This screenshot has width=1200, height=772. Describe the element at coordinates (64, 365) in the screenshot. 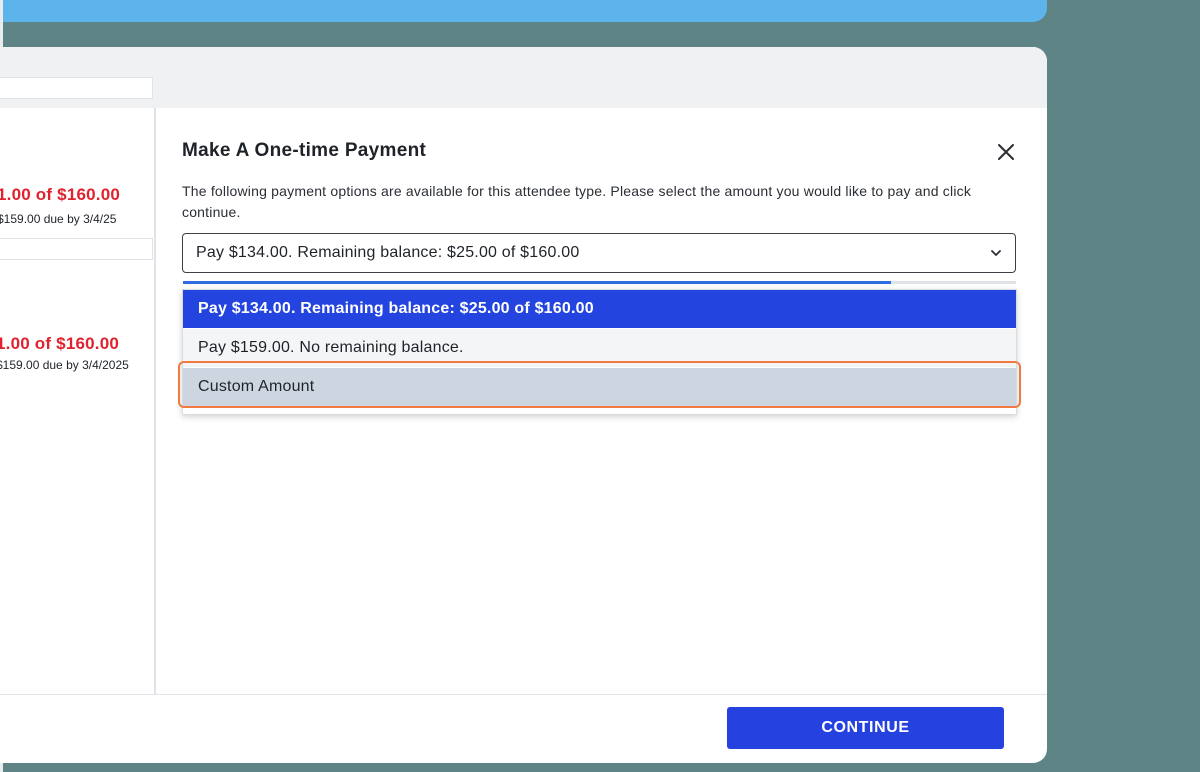

I see `due-date-text: $159.00 due by 3/4/2025` at that location.